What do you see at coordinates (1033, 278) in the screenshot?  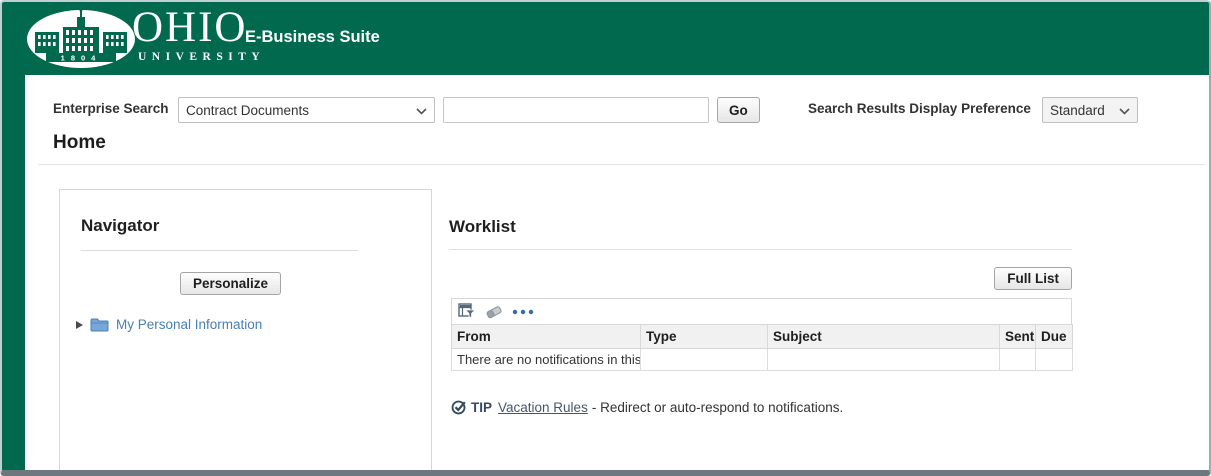 I see `full-list-button: Full List` at bounding box center [1033, 278].